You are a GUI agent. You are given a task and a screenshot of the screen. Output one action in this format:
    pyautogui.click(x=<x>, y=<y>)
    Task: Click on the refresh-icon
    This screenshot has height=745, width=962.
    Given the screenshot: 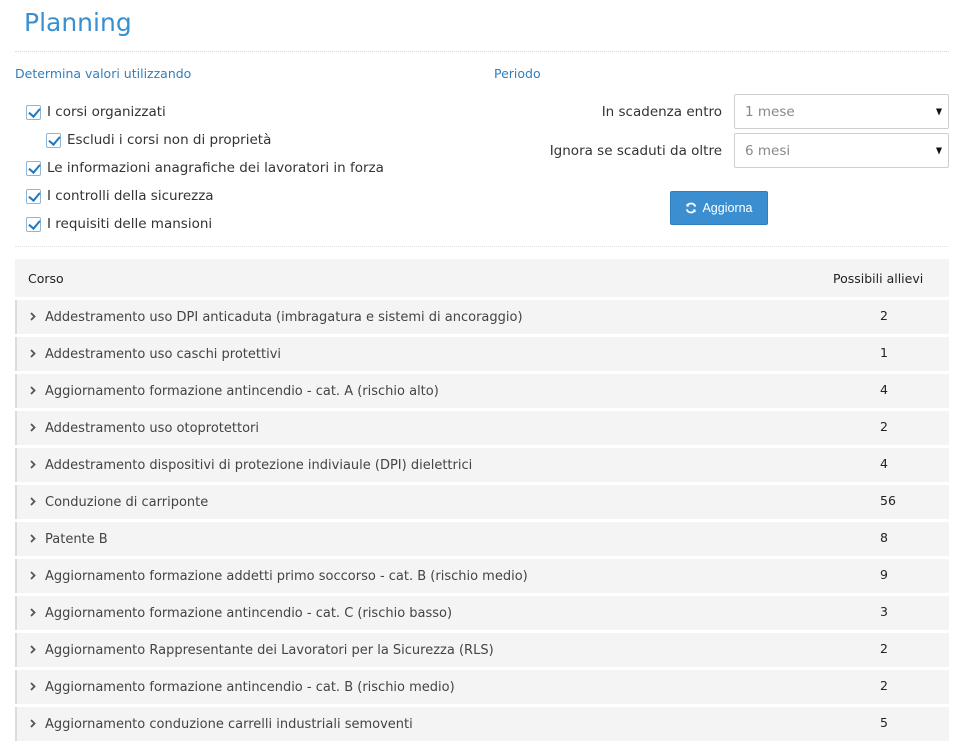 What is the action you would take?
    pyautogui.click(x=691, y=208)
    